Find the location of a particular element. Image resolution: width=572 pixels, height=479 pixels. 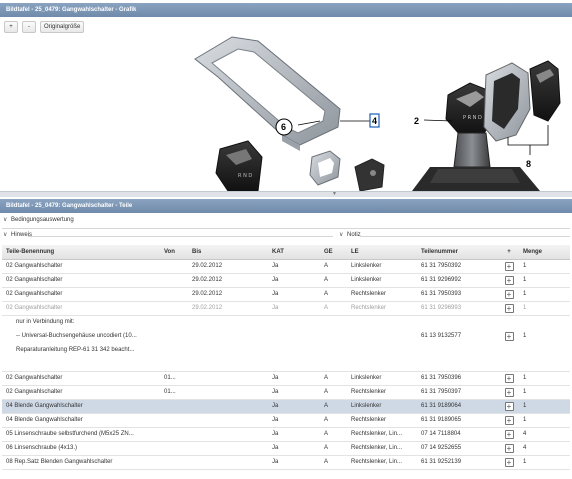

table-row: nur in Verbindung mit: is located at coordinates (286, 322).